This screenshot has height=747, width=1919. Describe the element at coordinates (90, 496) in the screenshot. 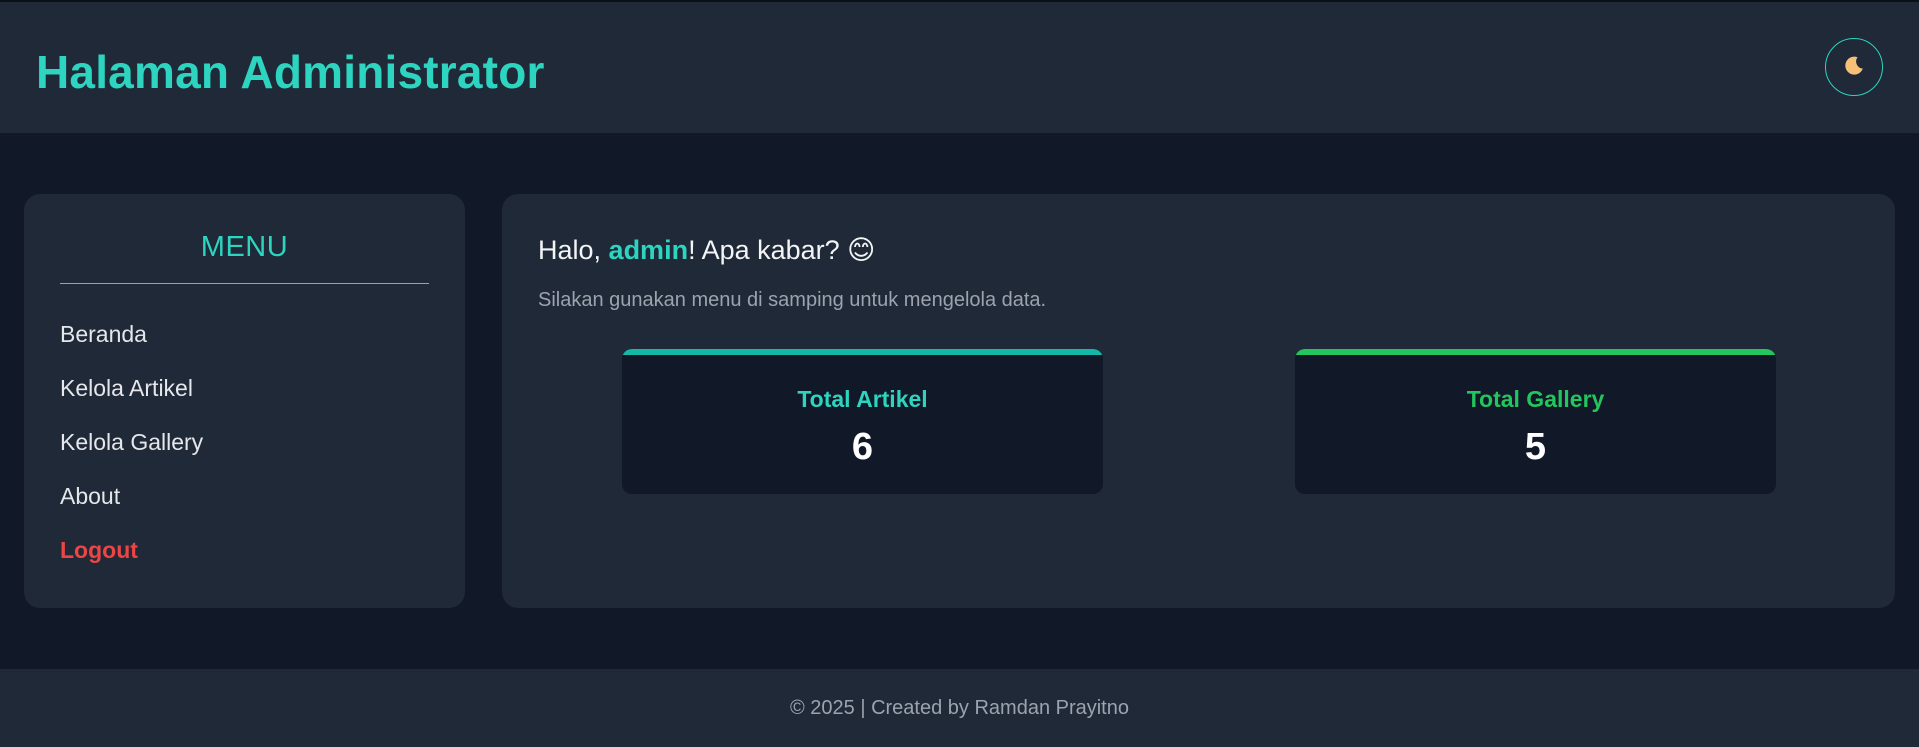

I see `sidebar-item-about: About` at that location.